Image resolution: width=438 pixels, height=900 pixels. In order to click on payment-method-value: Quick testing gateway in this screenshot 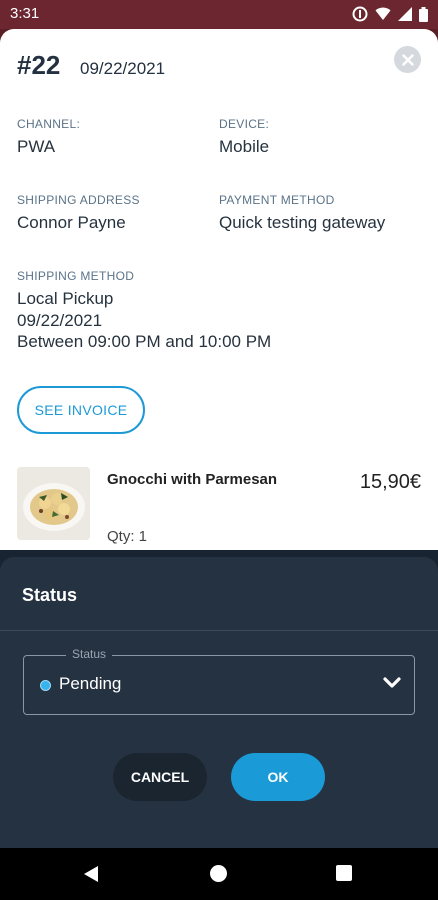, I will do `click(302, 222)`.